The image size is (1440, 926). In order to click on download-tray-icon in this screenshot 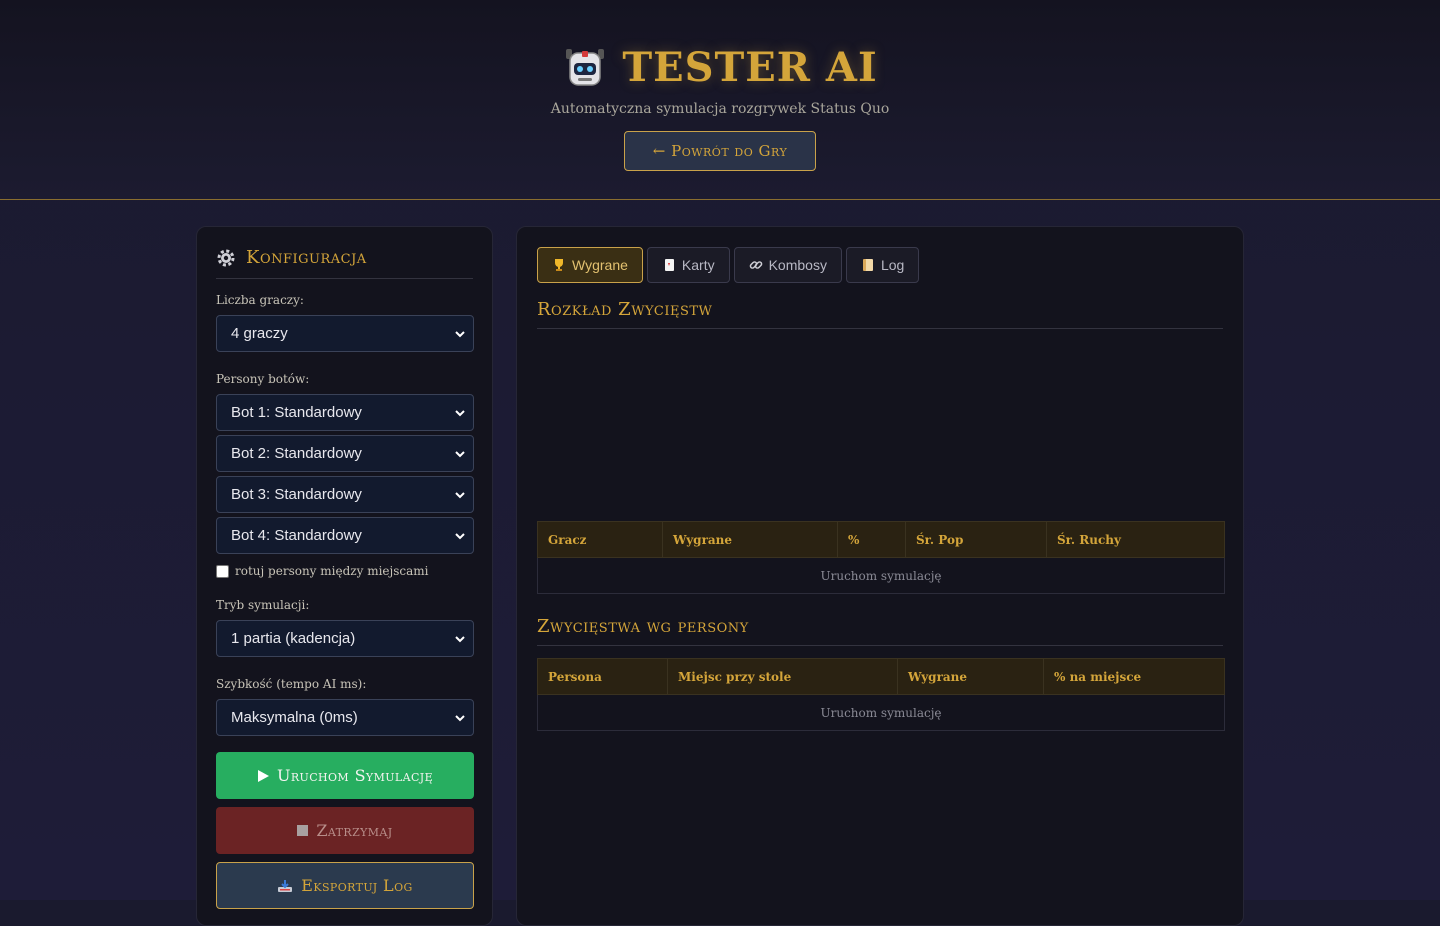, I will do `click(285, 885)`.